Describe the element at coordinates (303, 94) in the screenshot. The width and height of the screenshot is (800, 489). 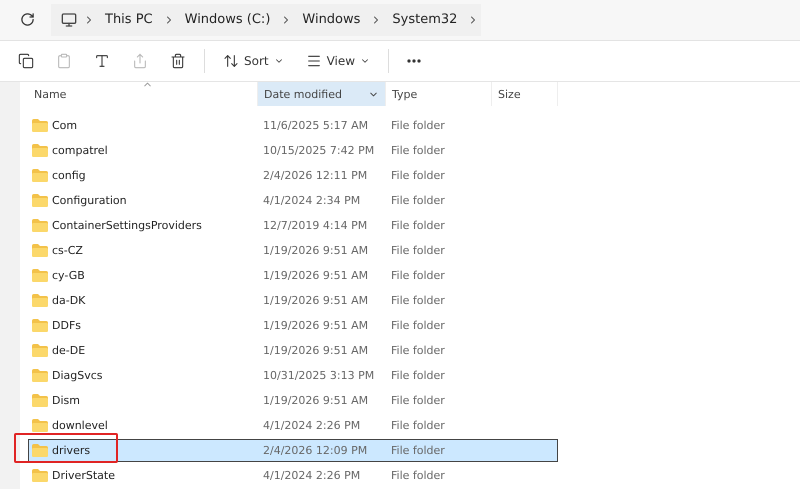
I see `column-label: Date modified` at that location.